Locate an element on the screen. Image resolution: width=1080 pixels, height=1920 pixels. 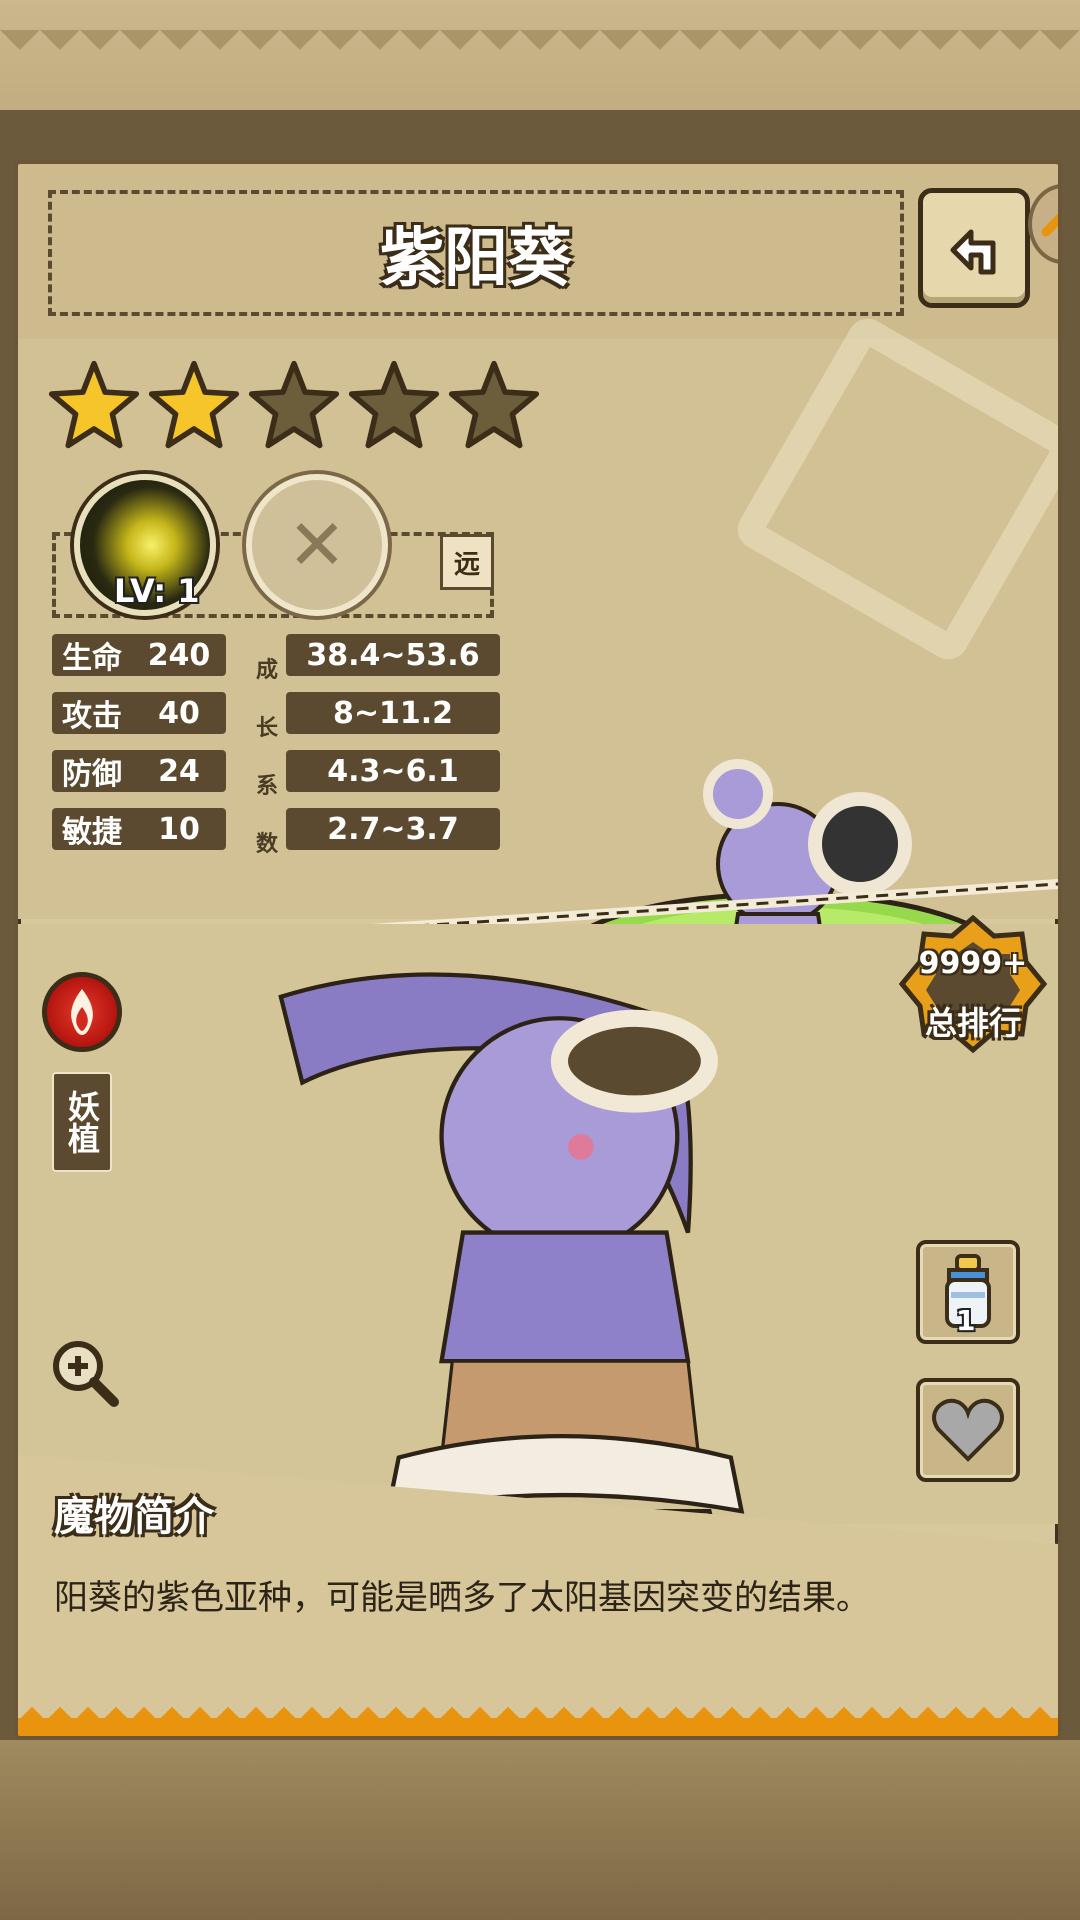
title-bar: 紫阳葵 is located at coordinates (538, 251).